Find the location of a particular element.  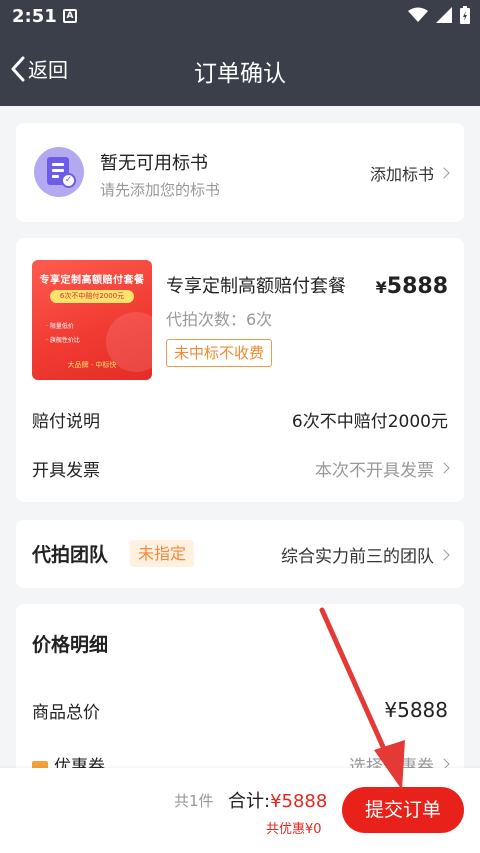

check-icon: ✓ is located at coordinates (68, 180).